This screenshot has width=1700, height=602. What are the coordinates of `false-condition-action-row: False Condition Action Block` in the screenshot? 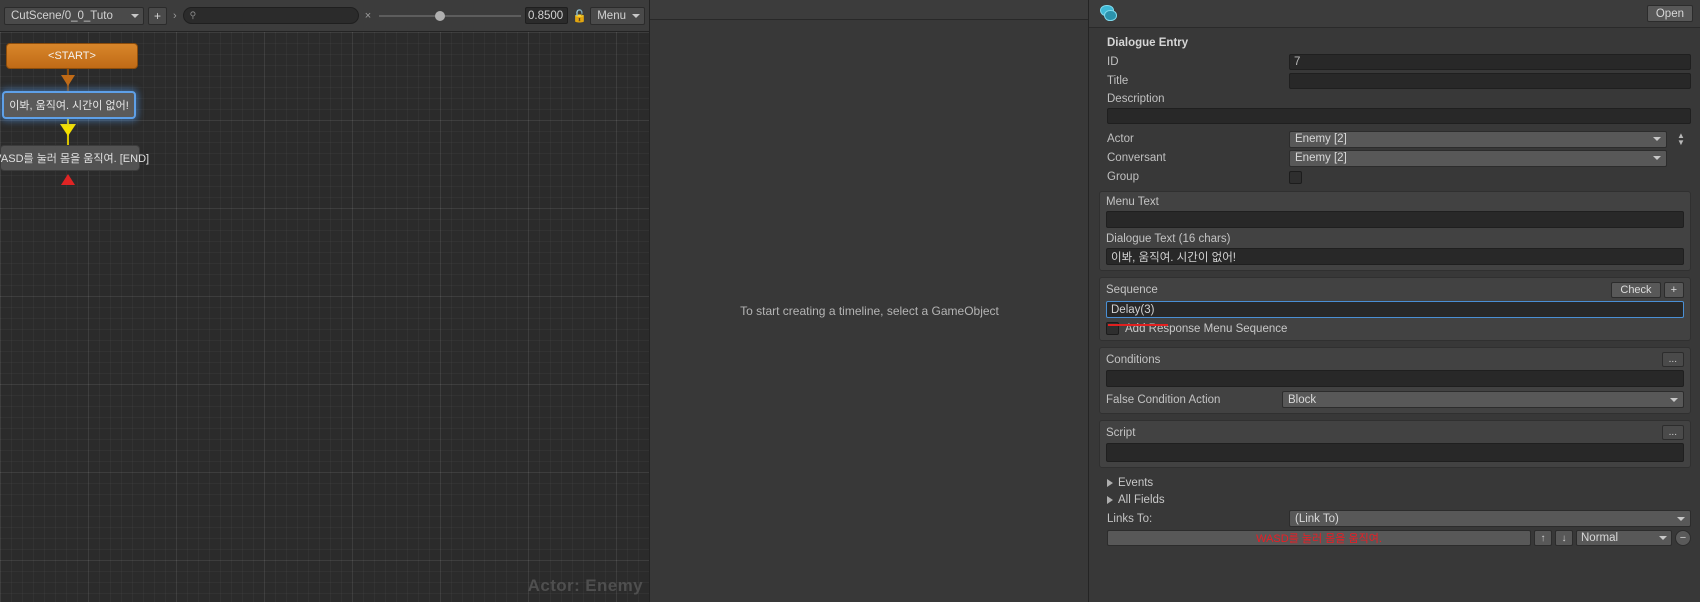 It's located at (1395, 399).